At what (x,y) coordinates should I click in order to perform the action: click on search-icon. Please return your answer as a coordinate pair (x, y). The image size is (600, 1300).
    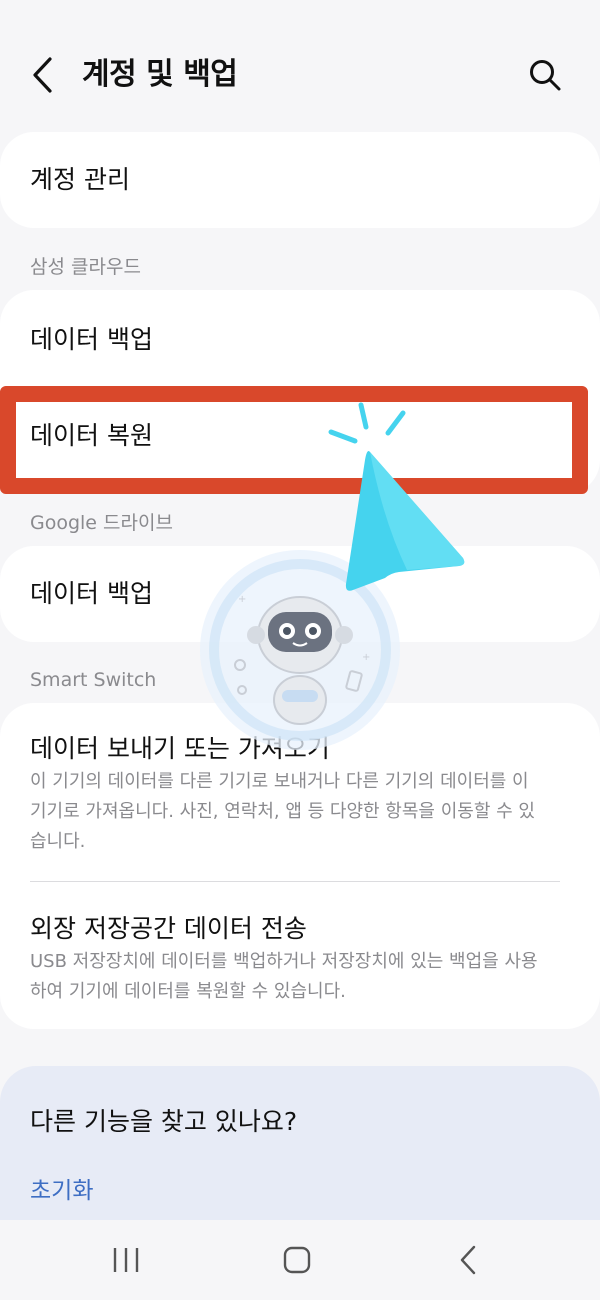
    Looking at the image, I should click on (545, 75).